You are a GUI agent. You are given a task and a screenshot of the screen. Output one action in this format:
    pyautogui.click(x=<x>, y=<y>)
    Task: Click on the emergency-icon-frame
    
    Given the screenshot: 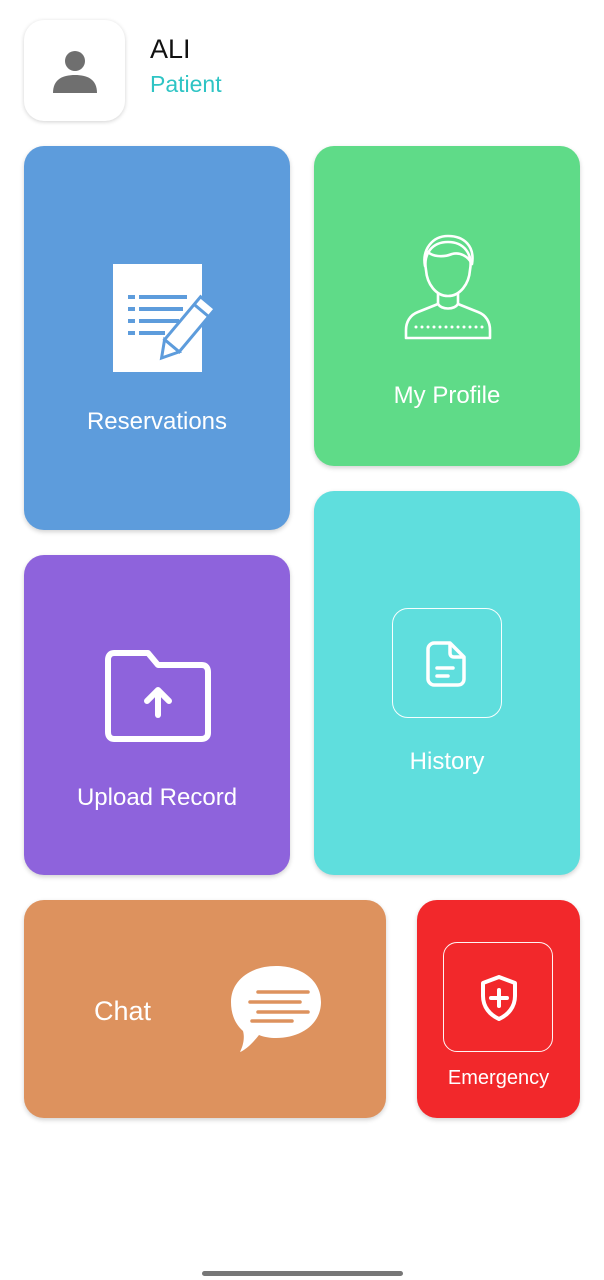 What is the action you would take?
    pyautogui.click(x=498, y=997)
    